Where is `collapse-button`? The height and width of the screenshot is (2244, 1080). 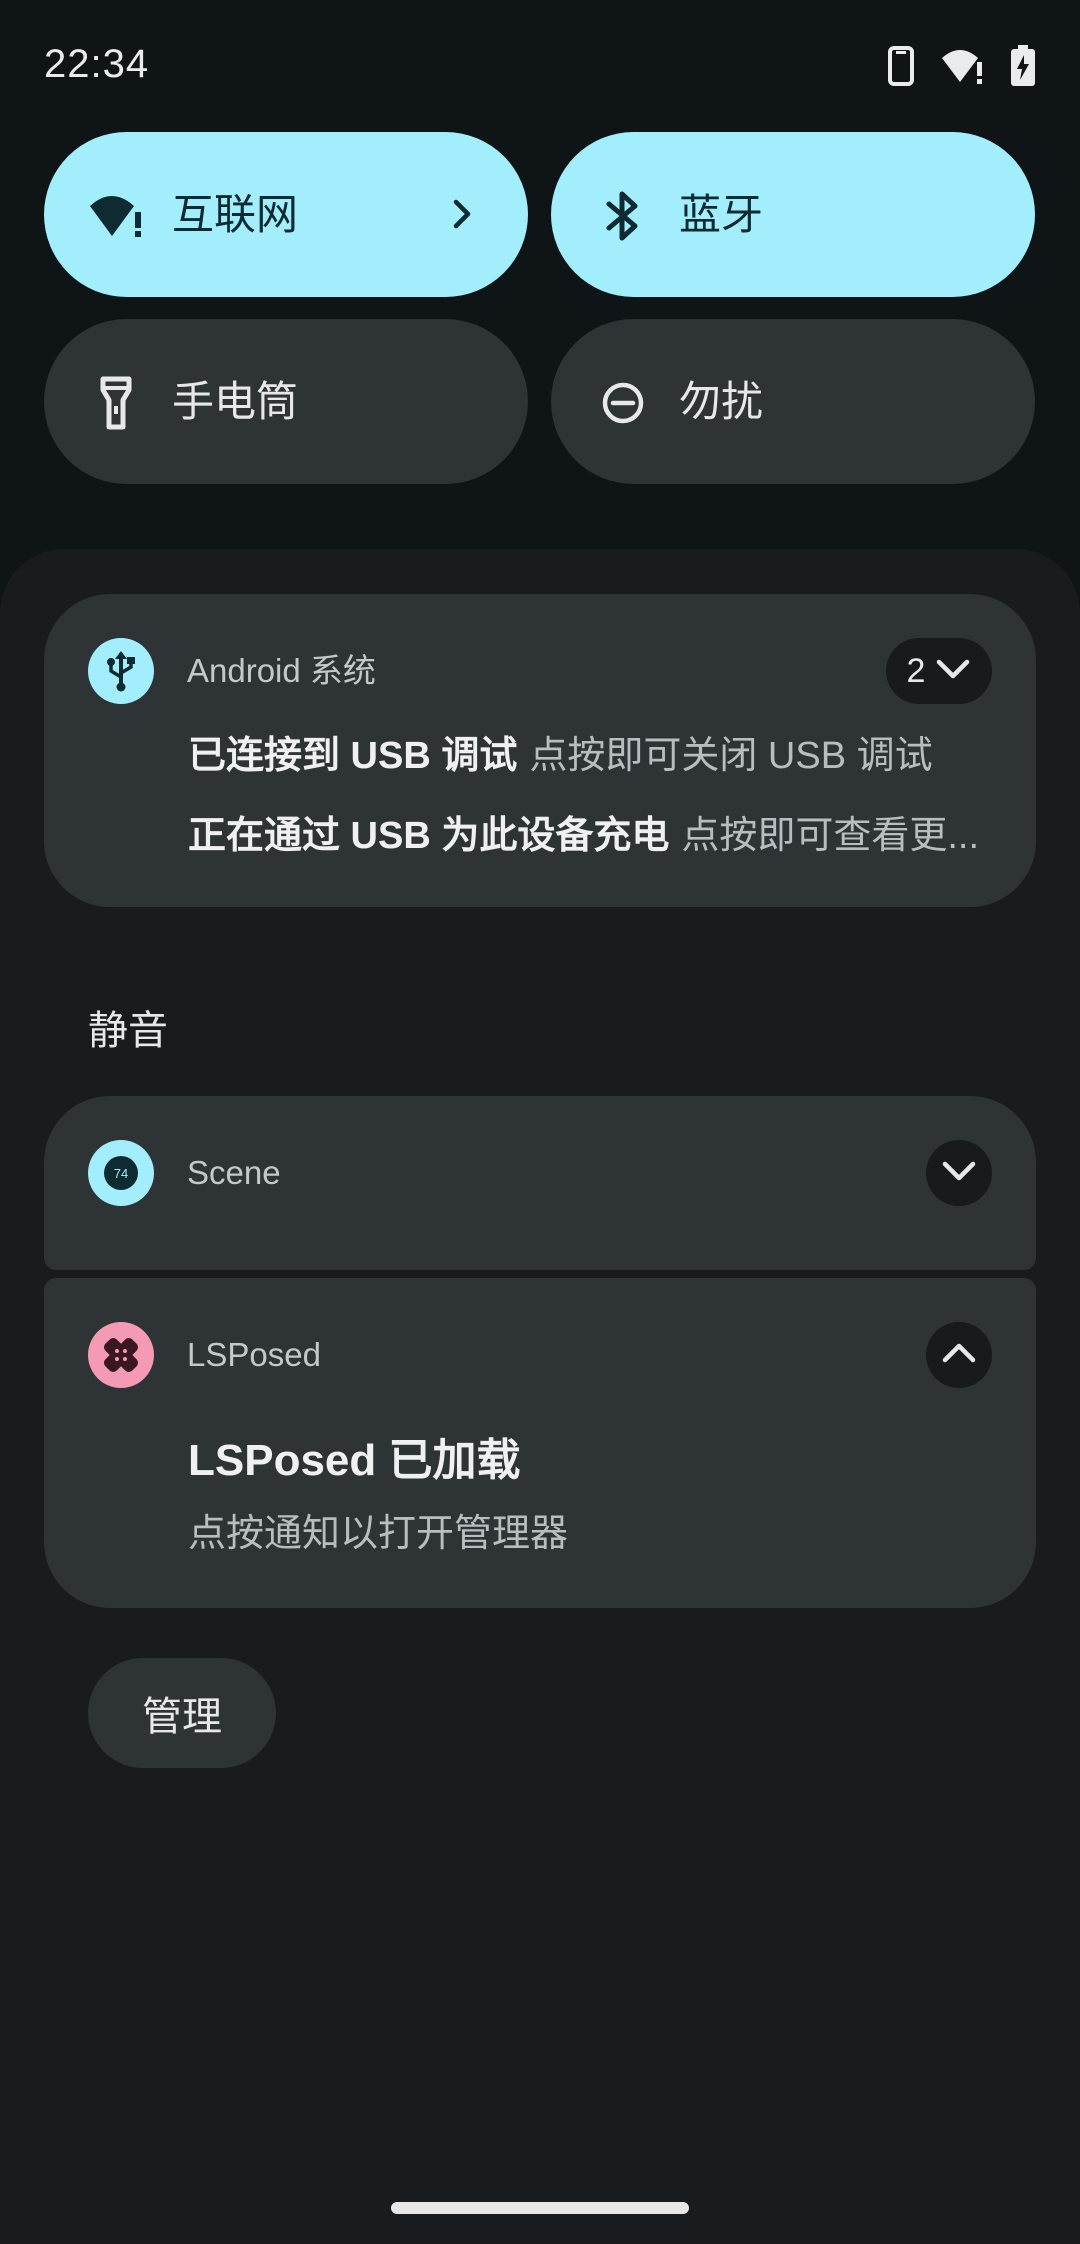 collapse-button is located at coordinates (959, 1355).